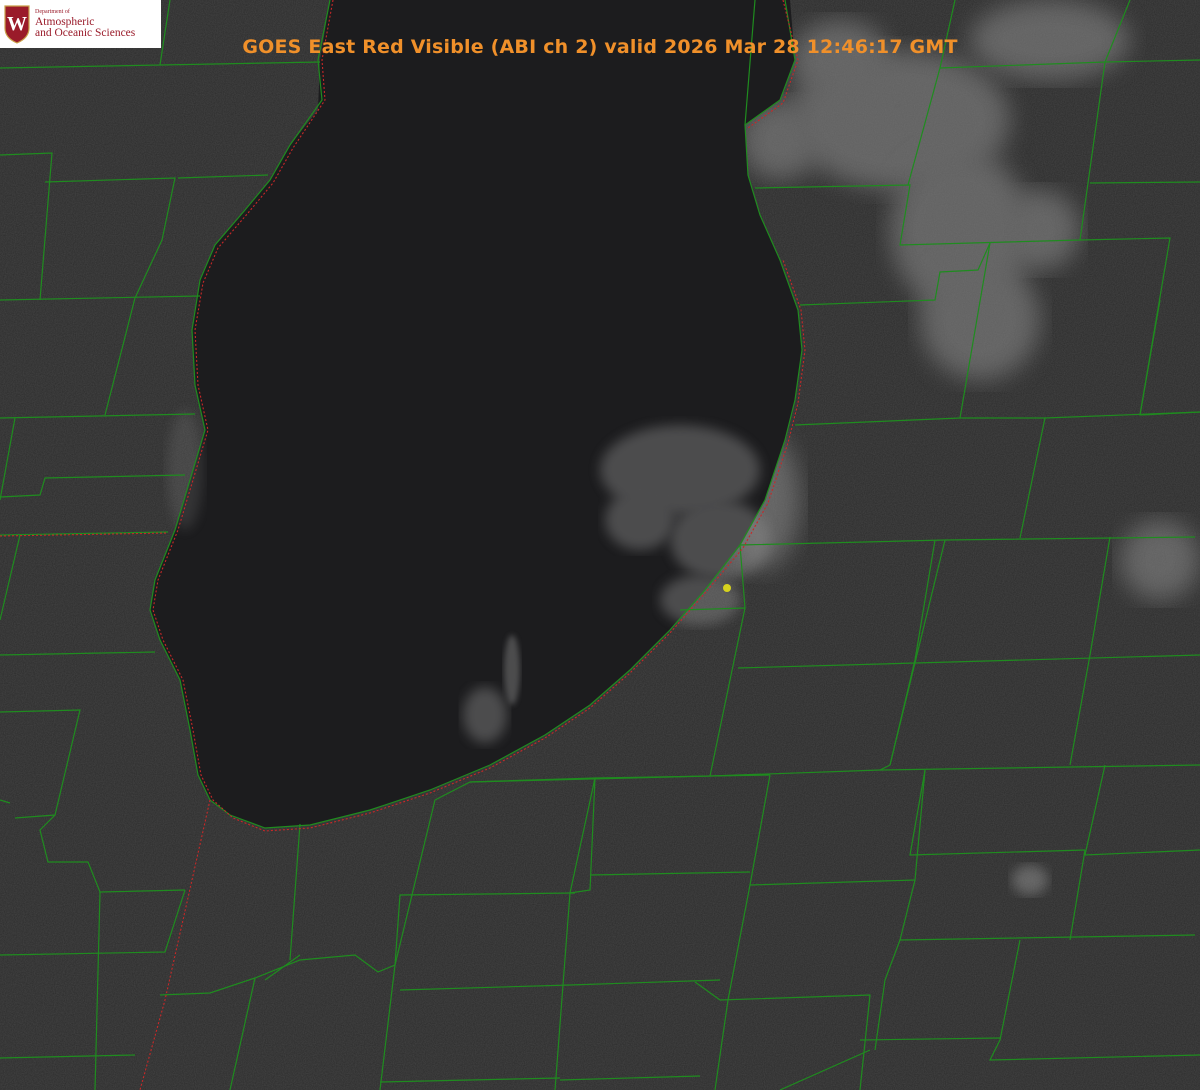 The height and width of the screenshot is (1090, 1200). What do you see at coordinates (52, 11) in the screenshot?
I see `logo-department: Department of` at bounding box center [52, 11].